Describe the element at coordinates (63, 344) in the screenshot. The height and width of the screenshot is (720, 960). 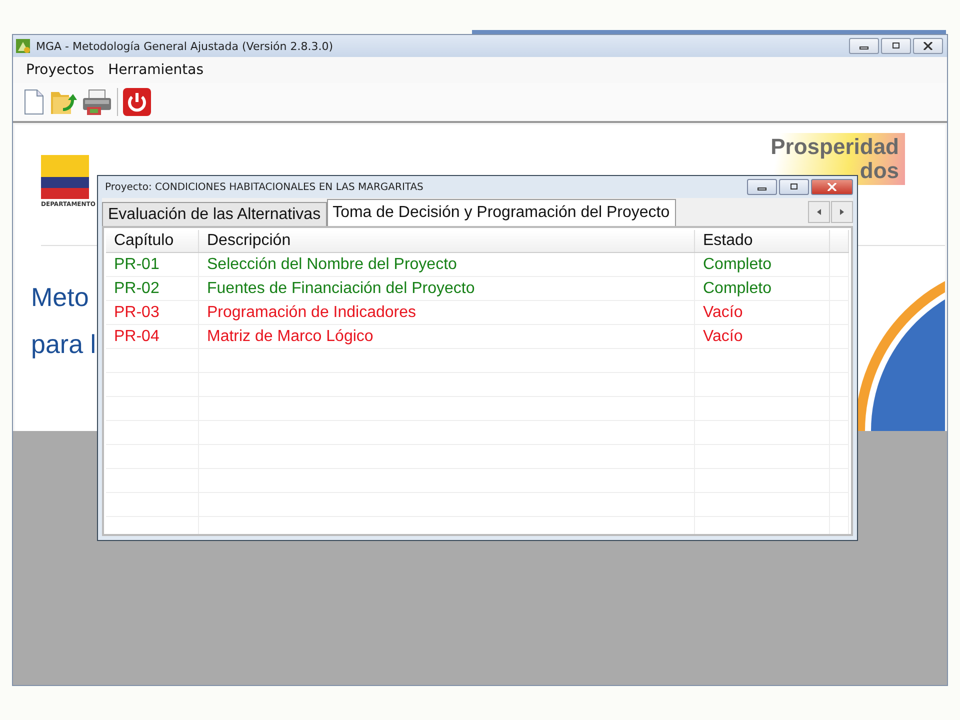
I see `splash-heading: para l` at that location.